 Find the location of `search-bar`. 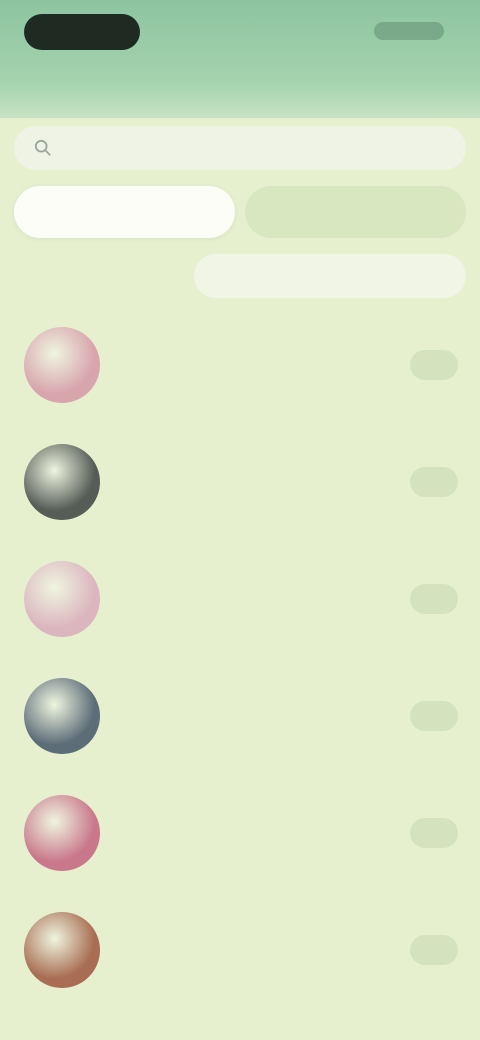

search-bar is located at coordinates (240, 148).